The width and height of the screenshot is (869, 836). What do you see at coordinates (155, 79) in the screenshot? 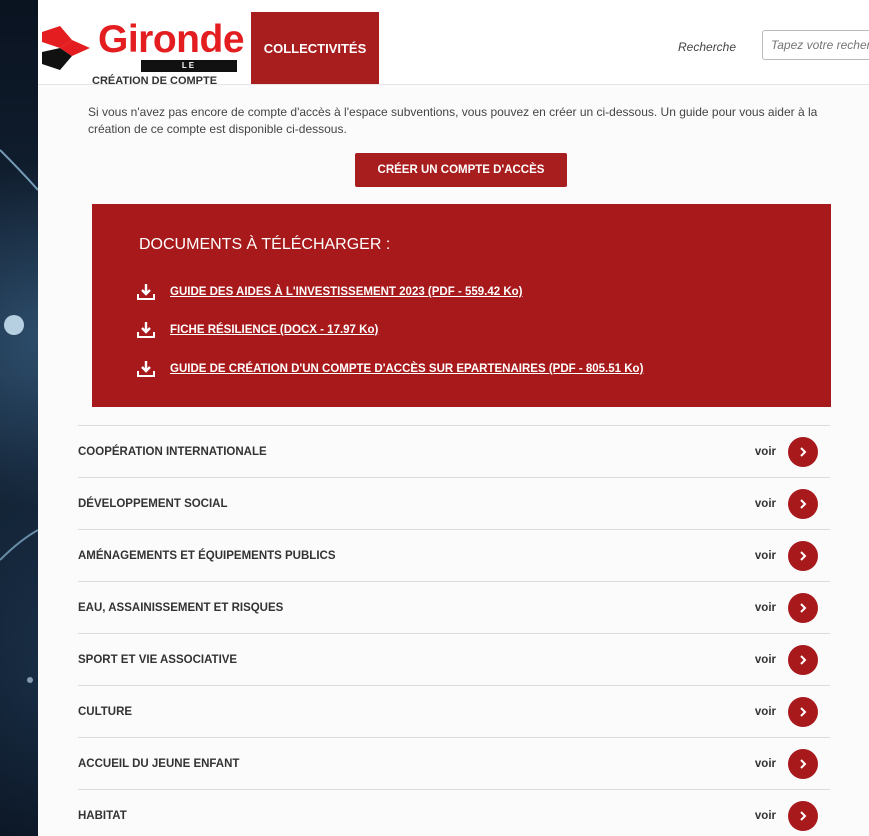
I see `section-heading: CRÉATION DE COMPTE` at bounding box center [155, 79].